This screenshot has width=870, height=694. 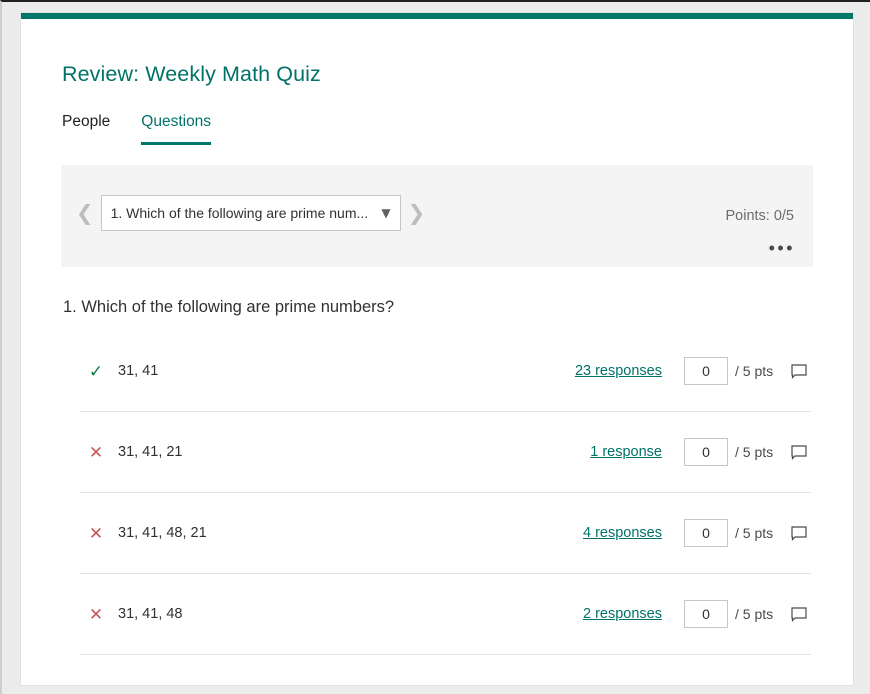 I want to click on answer-text: 31, 41, 21, so click(x=150, y=452).